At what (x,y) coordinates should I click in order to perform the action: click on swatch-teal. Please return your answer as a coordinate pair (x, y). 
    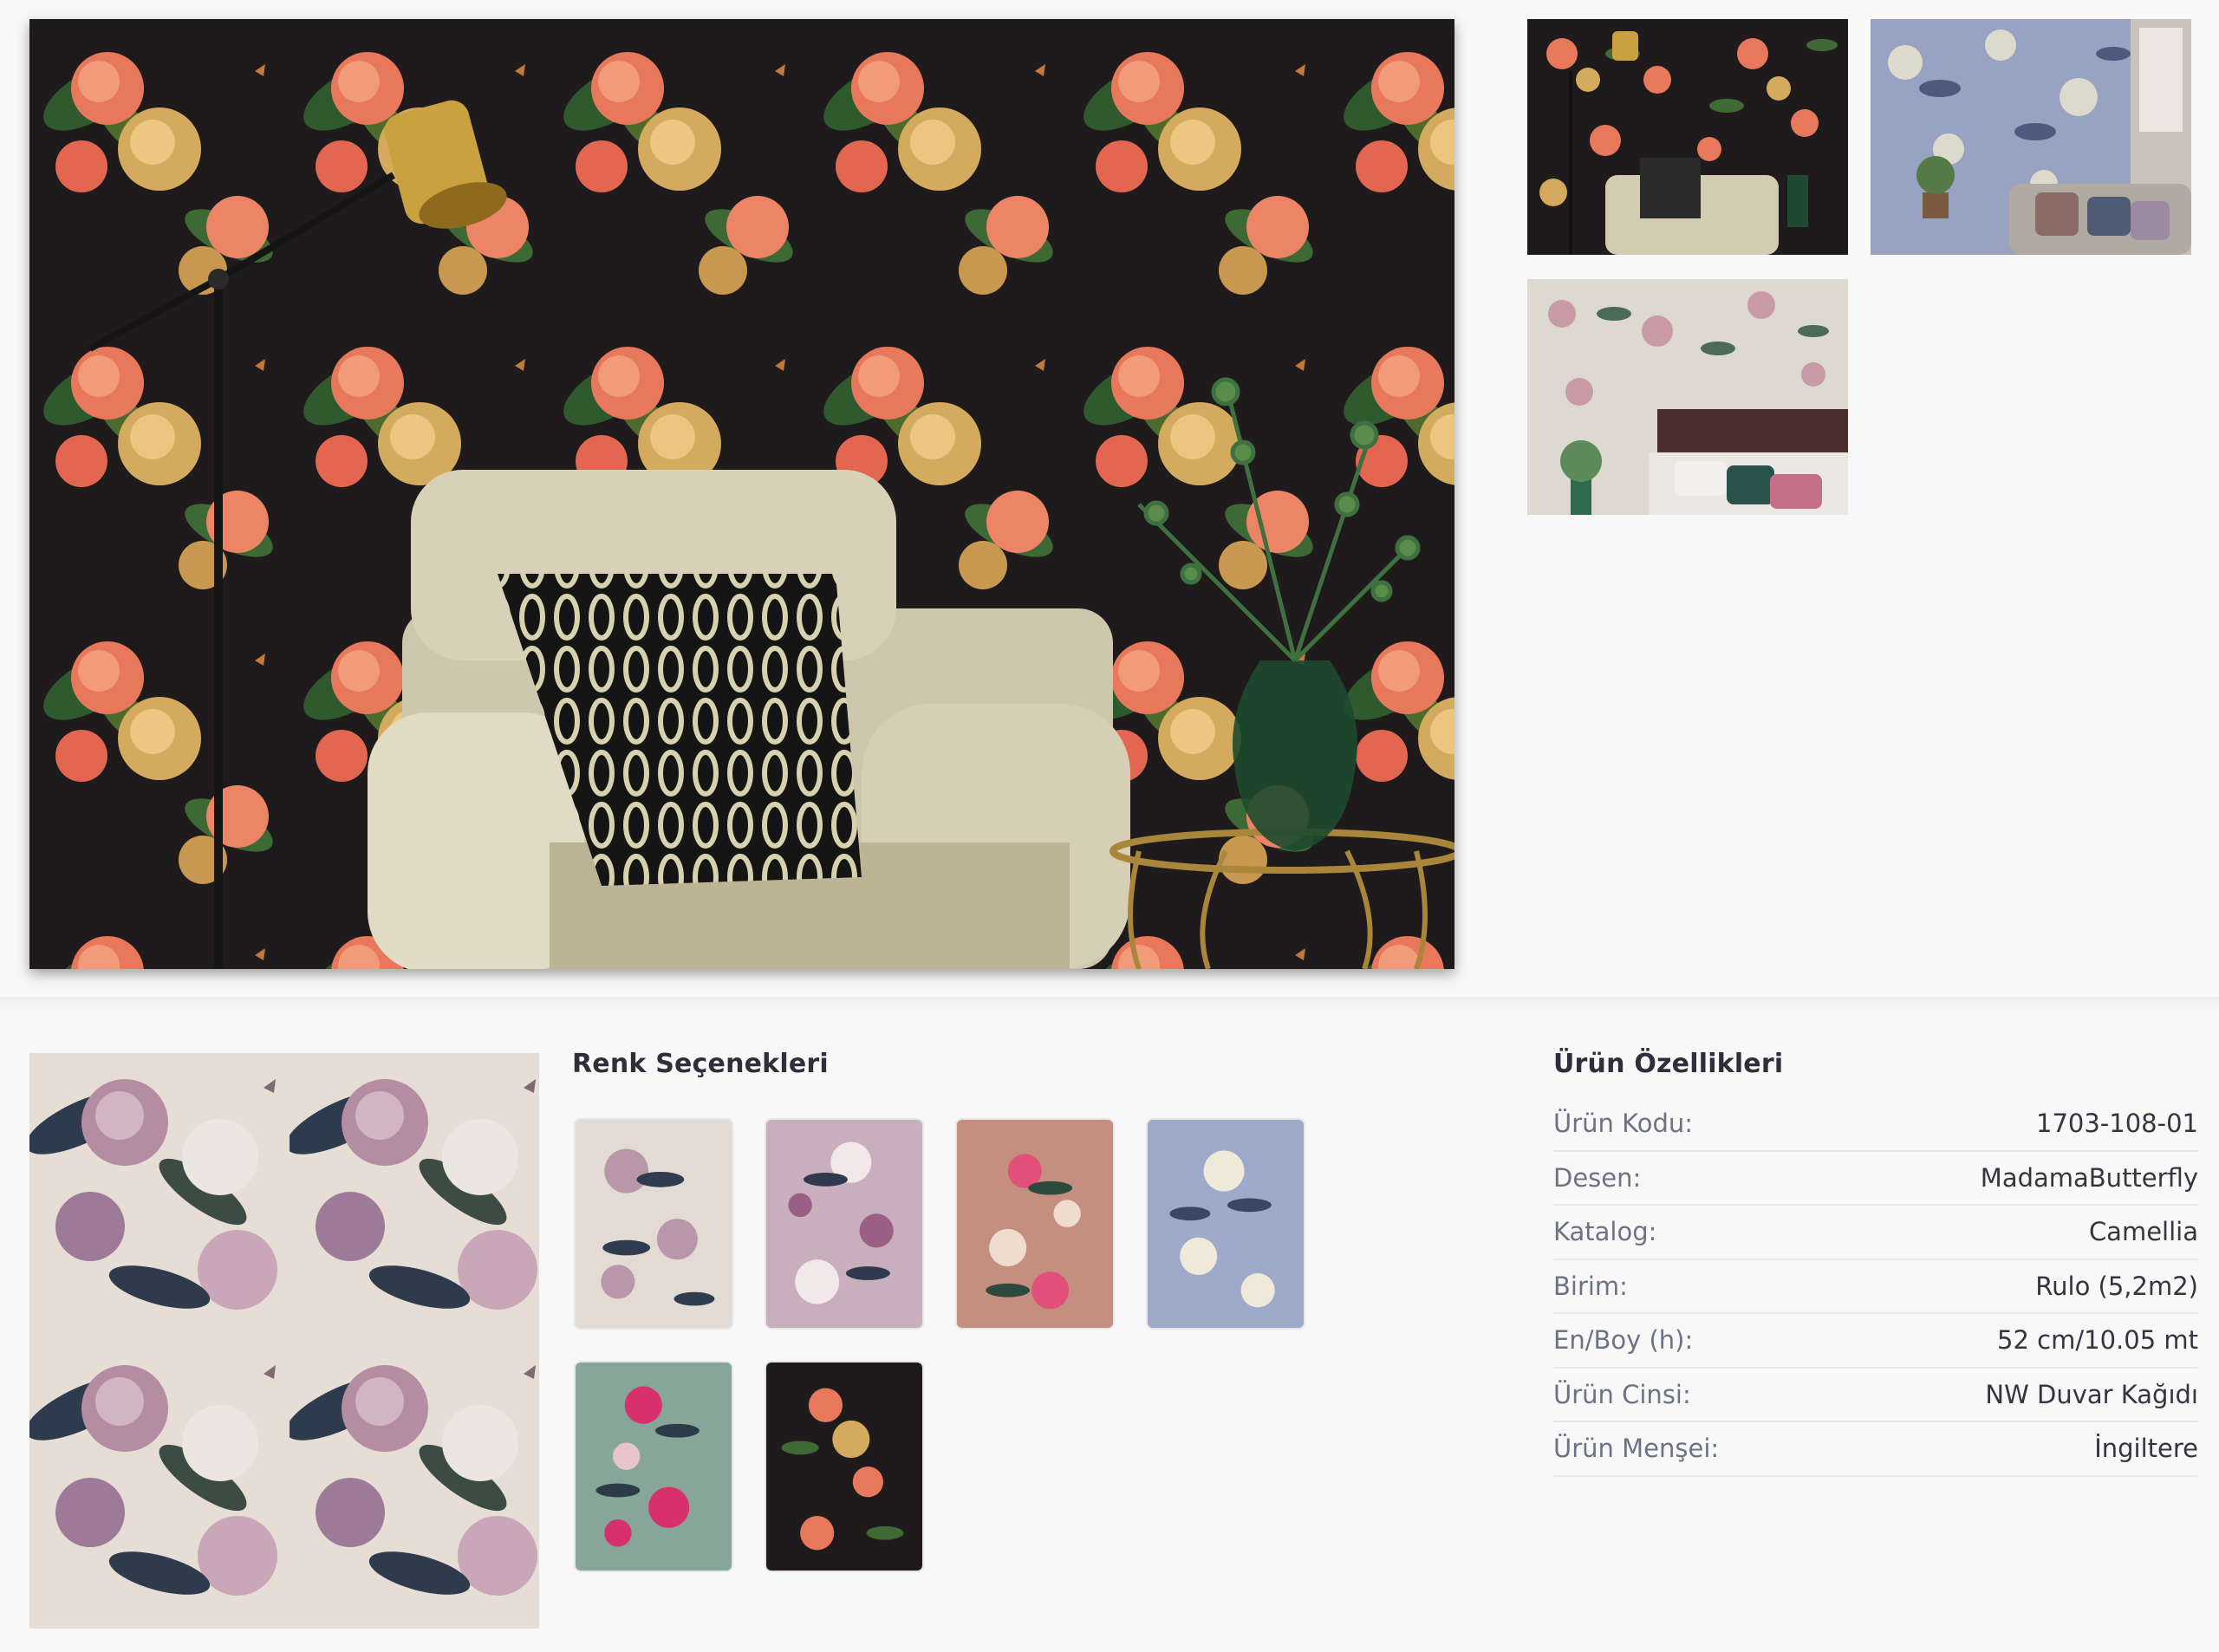
    Looking at the image, I should click on (653, 1466).